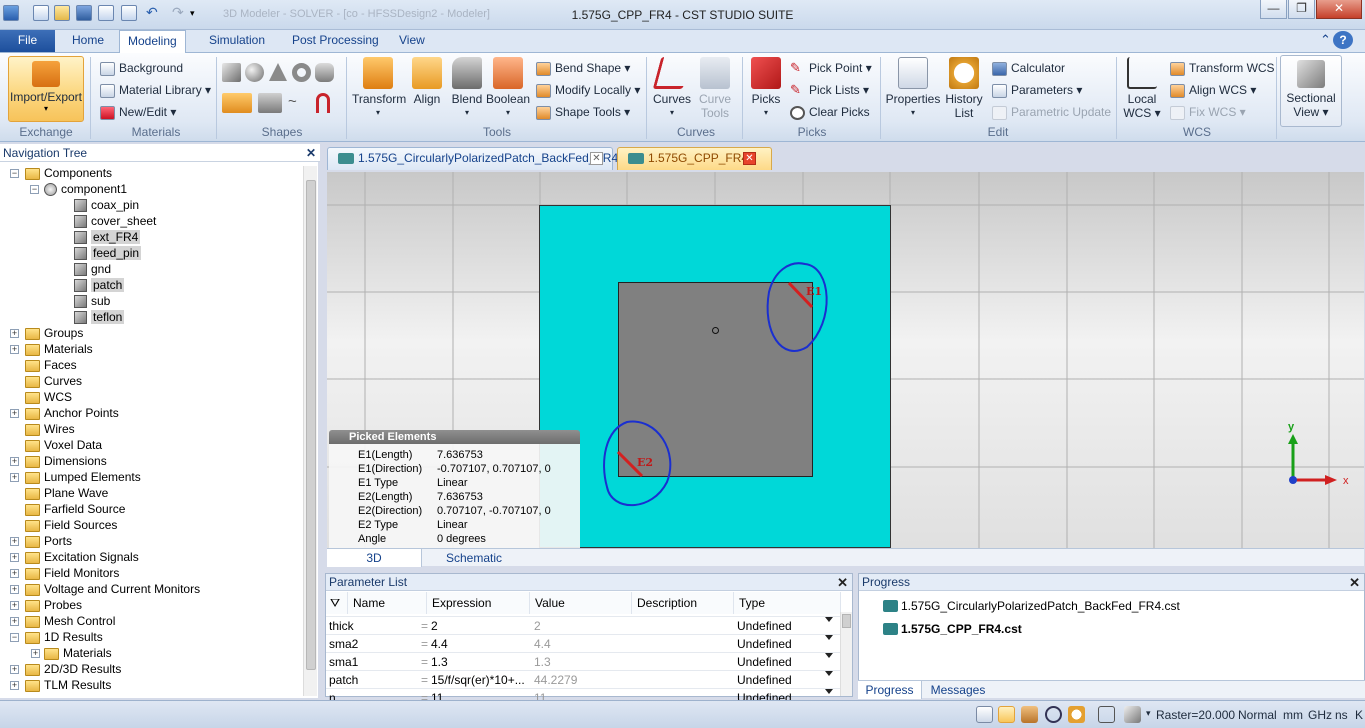 Image resolution: width=1365 pixels, height=728 pixels. What do you see at coordinates (296, 103) in the screenshot?
I see `loft-icon: ~` at bounding box center [296, 103].